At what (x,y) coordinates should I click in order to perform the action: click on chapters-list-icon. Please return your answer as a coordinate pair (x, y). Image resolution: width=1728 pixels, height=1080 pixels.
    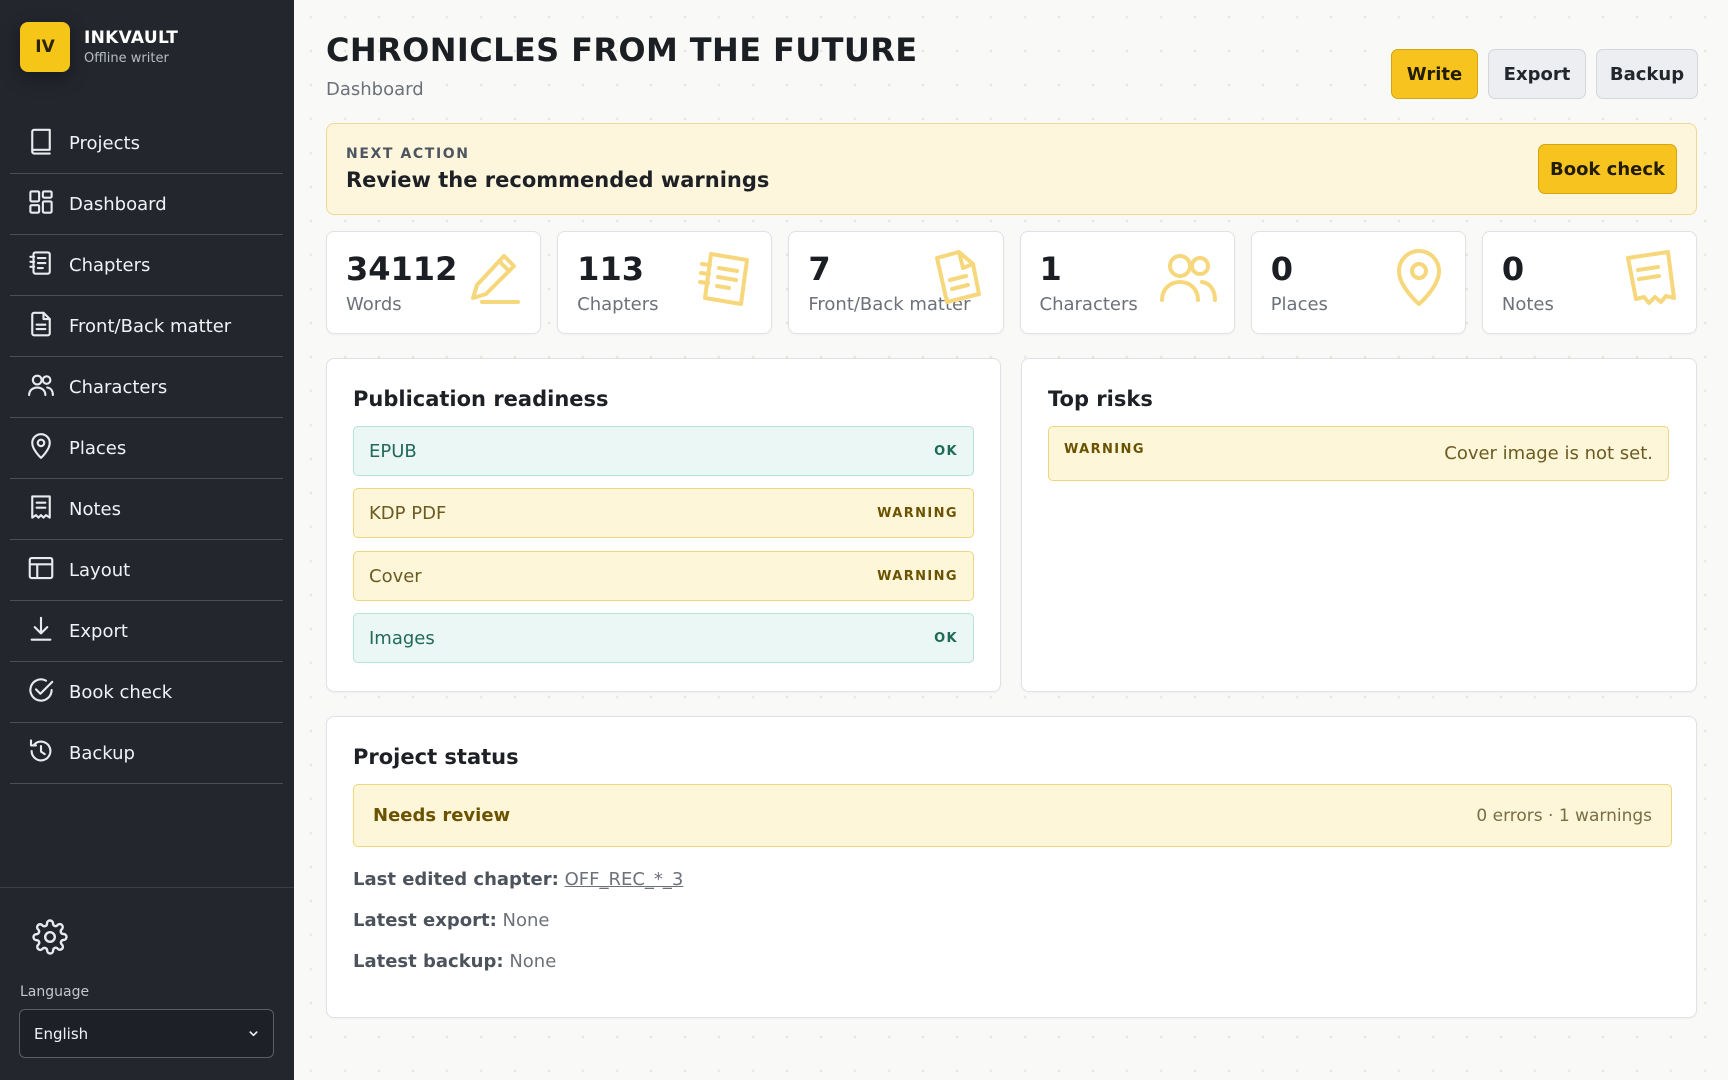
    Looking at the image, I should click on (41, 265).